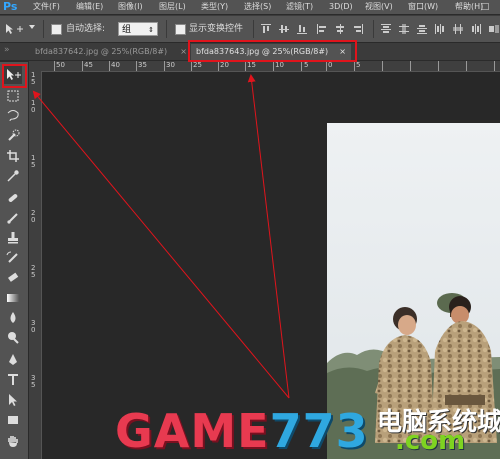  Describe the element at coordinates (319, 431) in the screenshot. I see `watermark-773-text: 773` at that location.